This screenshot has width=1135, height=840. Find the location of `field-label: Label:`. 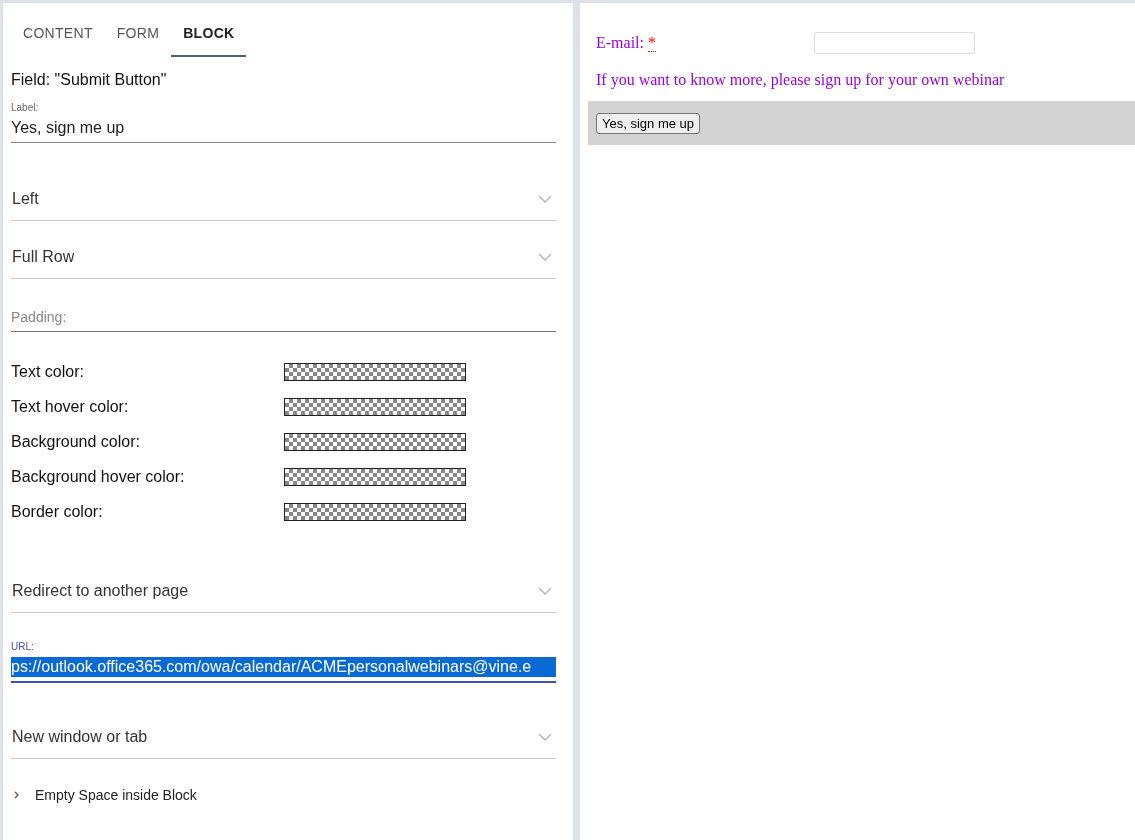

field-label: Label: is located at coordinates (25, 107).